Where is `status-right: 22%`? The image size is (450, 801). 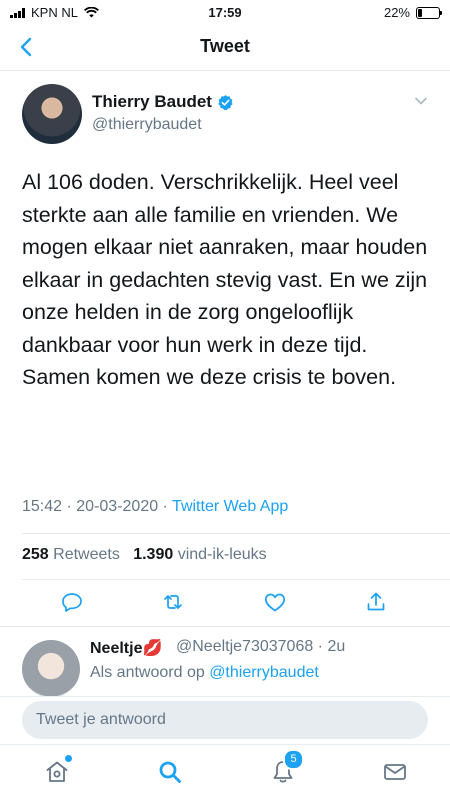
status-right: 22% is located at coordinates (412, 12).